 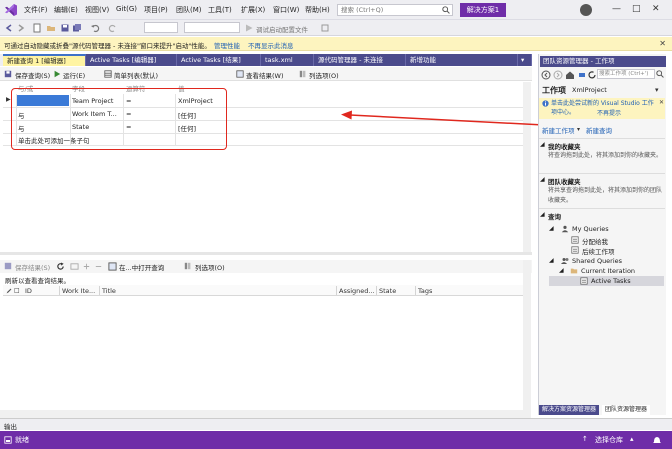 What do you see at coordinates (302, 74) in the screenshot?
I see `column-options-icon` at bounding box center [302, 74].